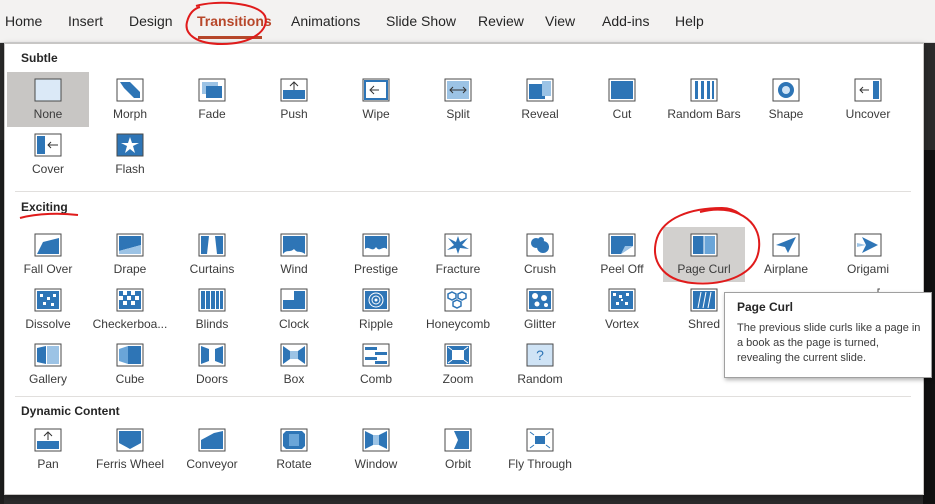 This screenshot has height=504, width=935. Describe the element at coordinates (501, 21) in the screenshot. I see `tab-review: Review` at that location.